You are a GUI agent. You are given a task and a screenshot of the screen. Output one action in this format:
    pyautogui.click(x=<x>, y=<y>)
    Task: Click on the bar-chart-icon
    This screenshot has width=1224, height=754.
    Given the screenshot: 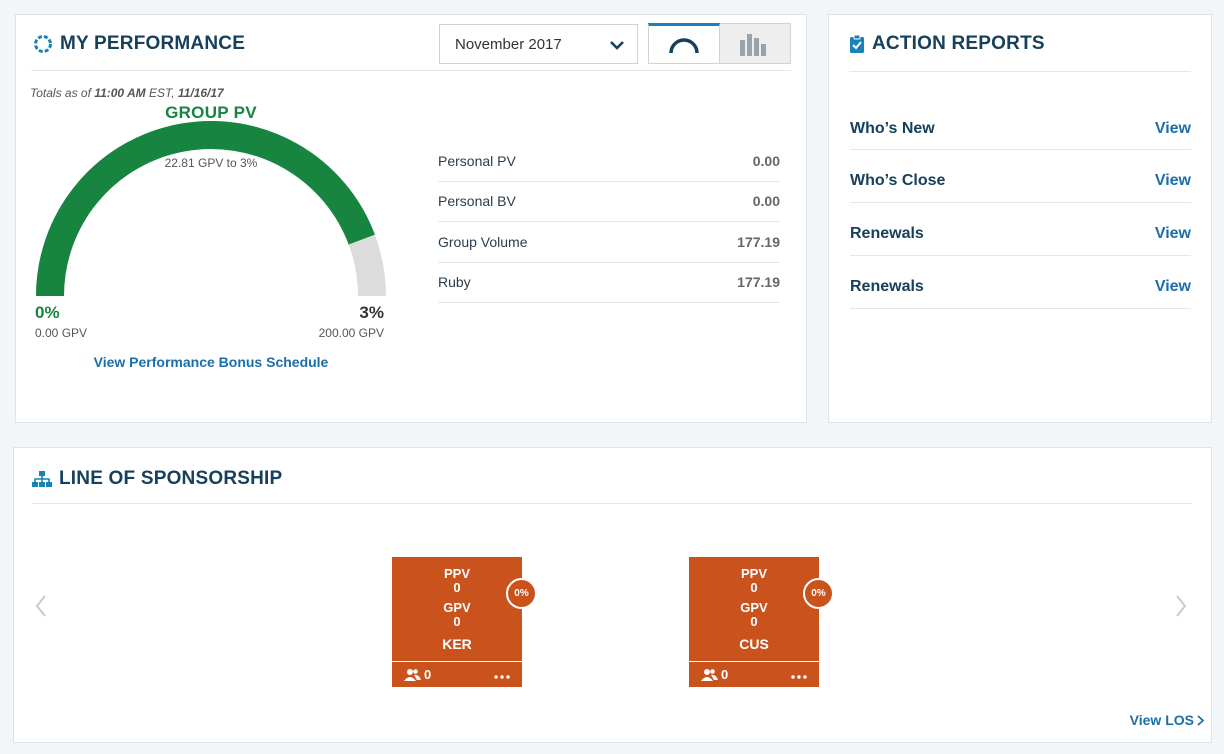 What is the action you would take?
    pyautogui.click(x=752, y=44)
    